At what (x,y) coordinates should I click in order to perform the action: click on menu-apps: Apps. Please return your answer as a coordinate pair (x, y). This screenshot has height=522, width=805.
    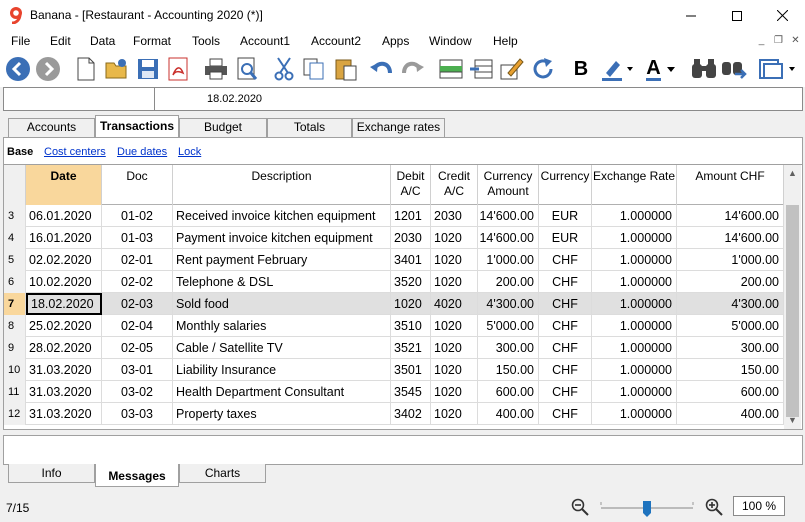
    Looking at the image, I should click on (395, 41).